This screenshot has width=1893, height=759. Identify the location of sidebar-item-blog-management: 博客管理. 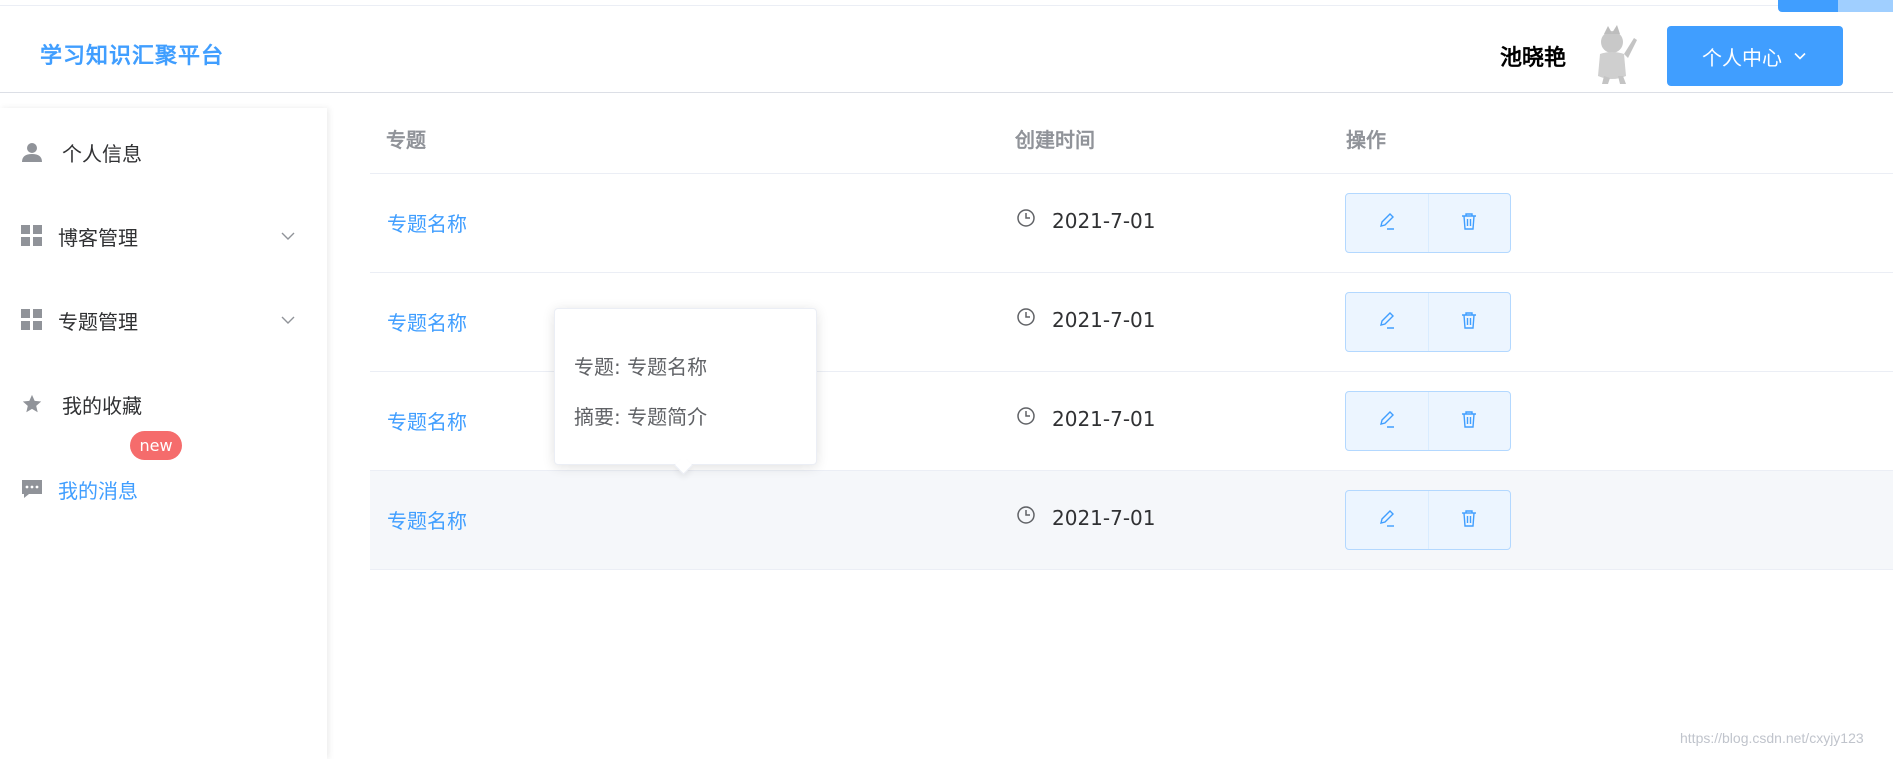
(163, 236).